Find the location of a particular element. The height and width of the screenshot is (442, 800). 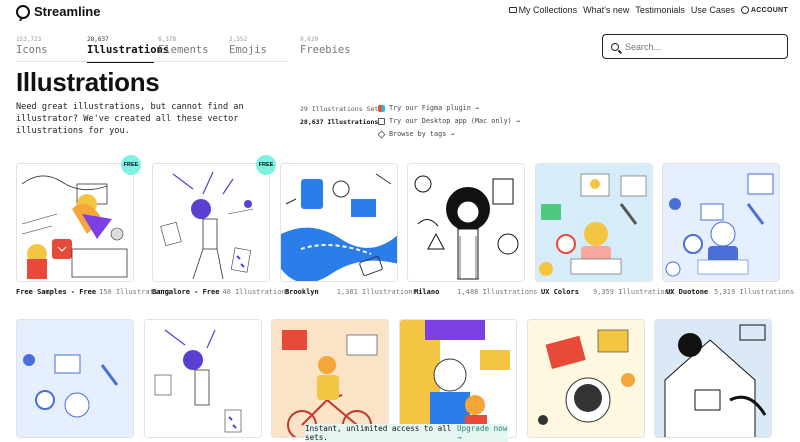

tab-label: Illustrations is located at coordinates (128, 50).